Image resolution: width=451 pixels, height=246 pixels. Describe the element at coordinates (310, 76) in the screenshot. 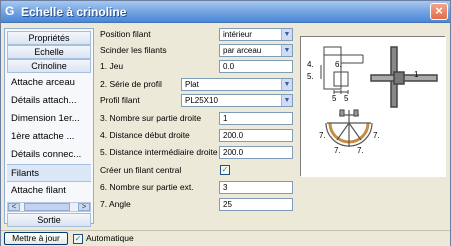

I see `preview-label-5: 5.` at that location.